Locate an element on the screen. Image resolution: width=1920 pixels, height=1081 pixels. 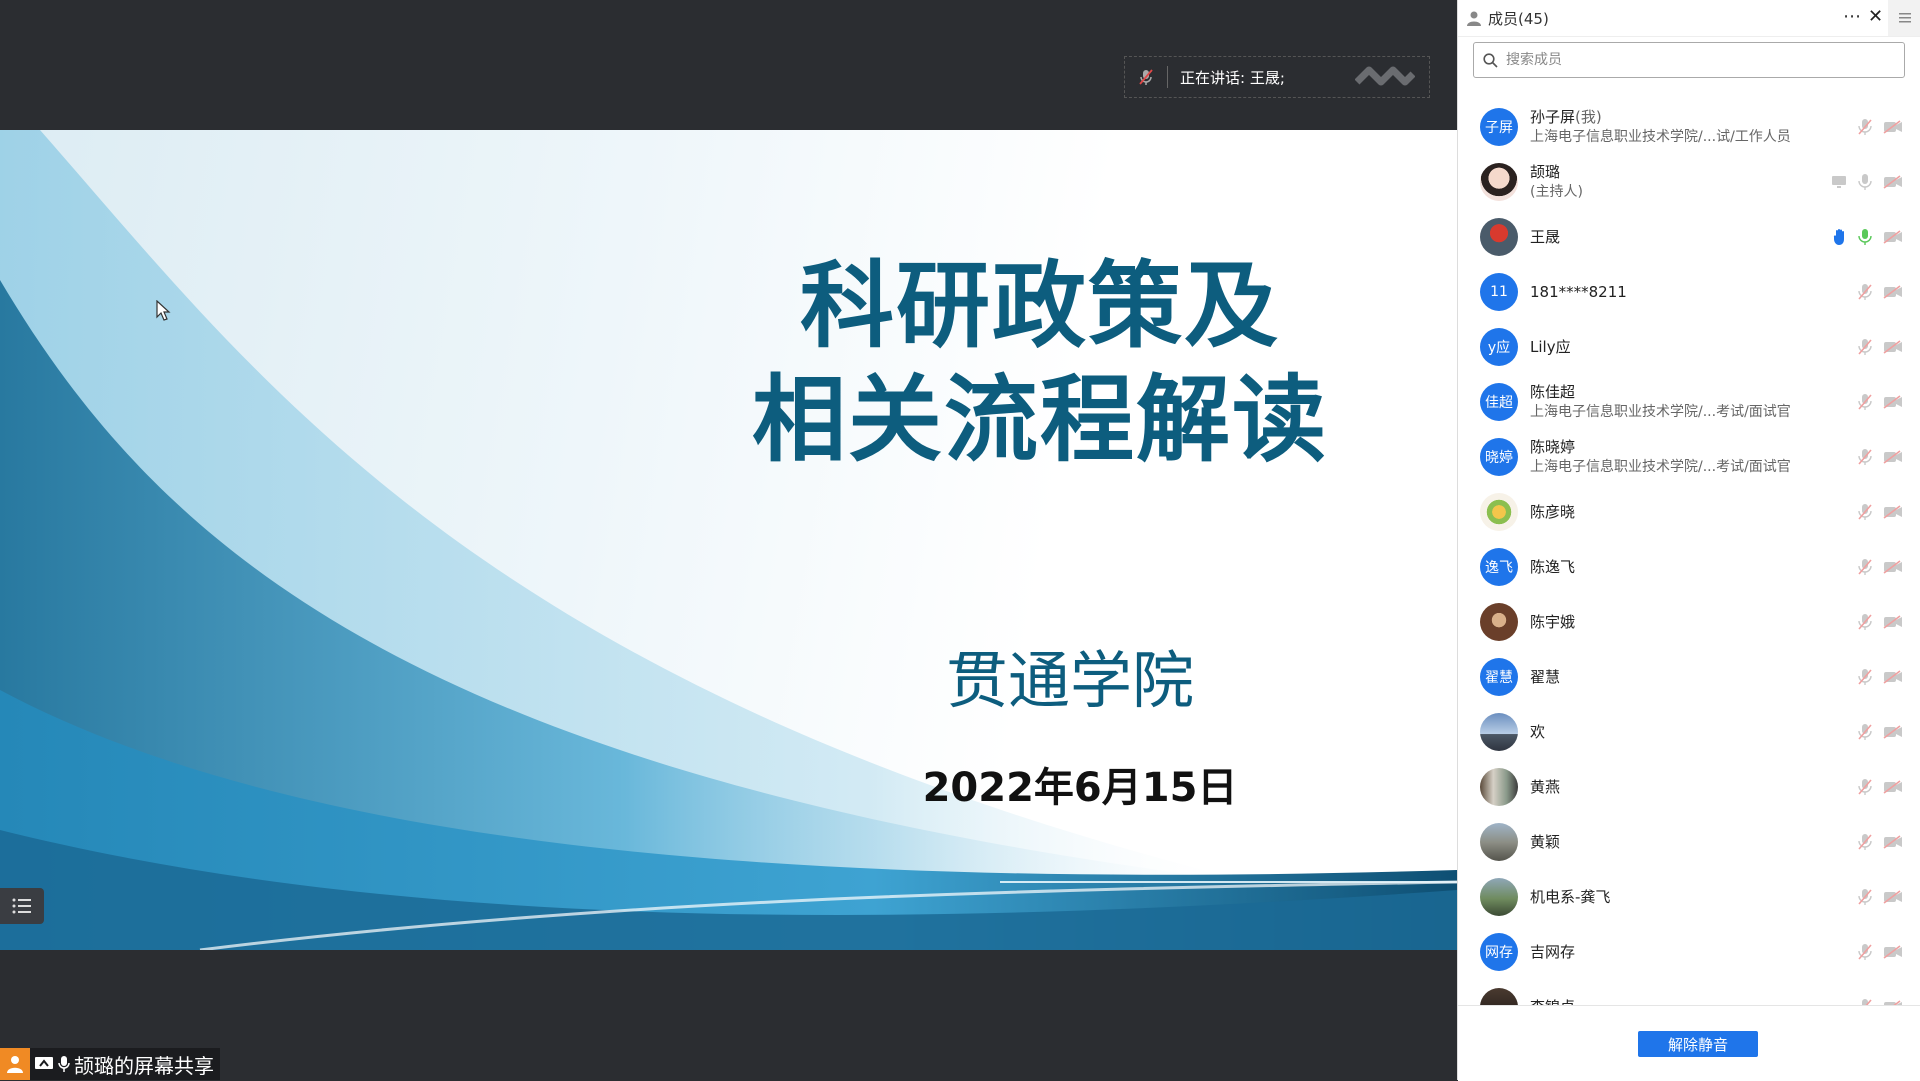
member-avatar-text: 逸飞 is located at coordinates (1499, 567).